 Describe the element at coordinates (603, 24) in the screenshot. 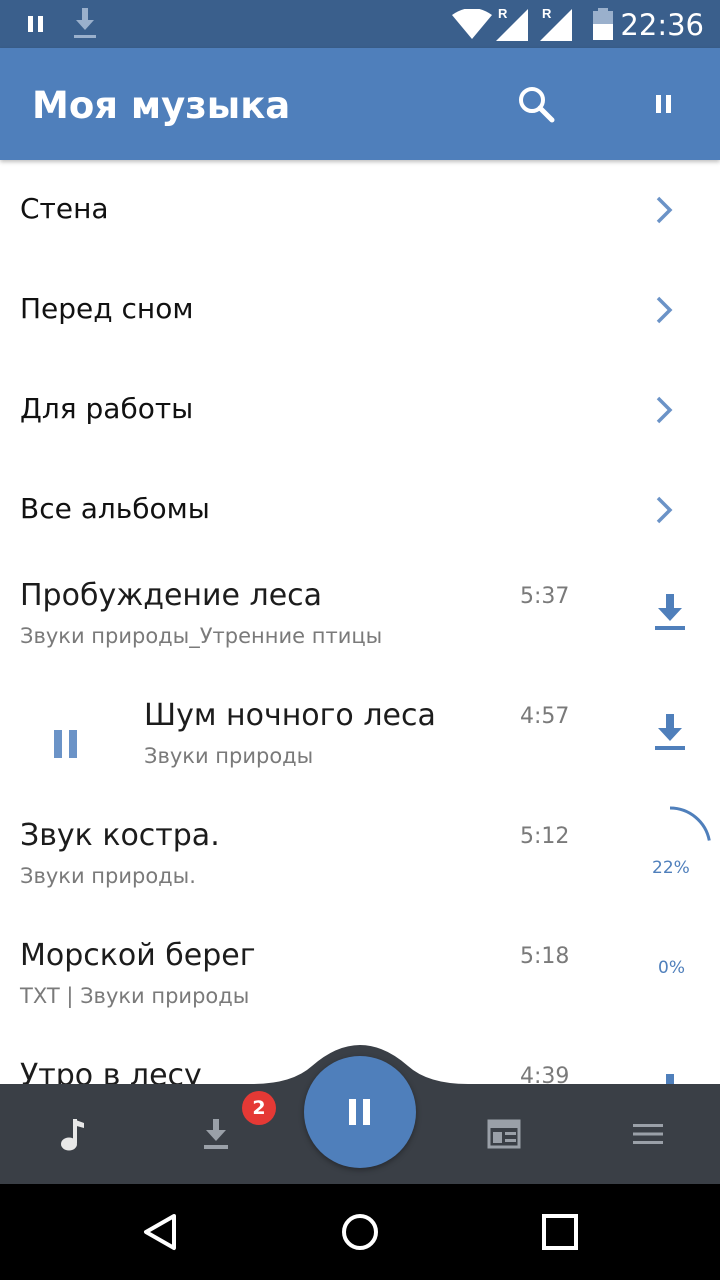

I see `battery-icon` at that location.